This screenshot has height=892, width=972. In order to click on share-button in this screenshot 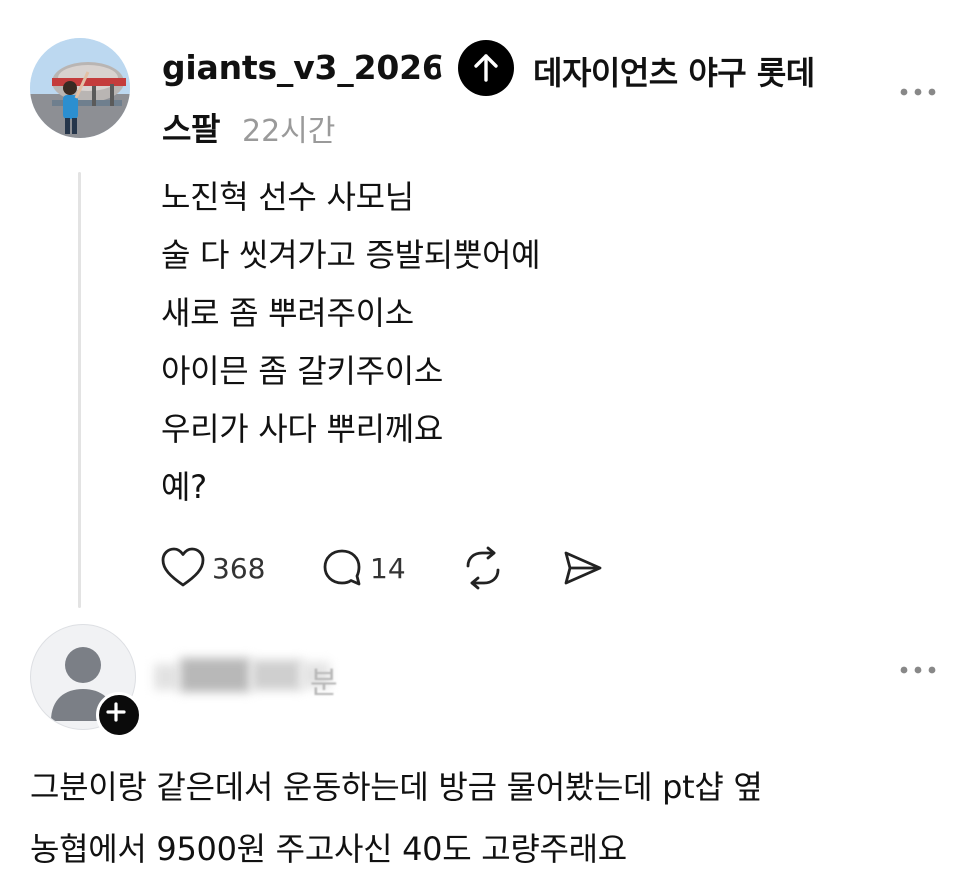, I will do `click(583, 568)`.